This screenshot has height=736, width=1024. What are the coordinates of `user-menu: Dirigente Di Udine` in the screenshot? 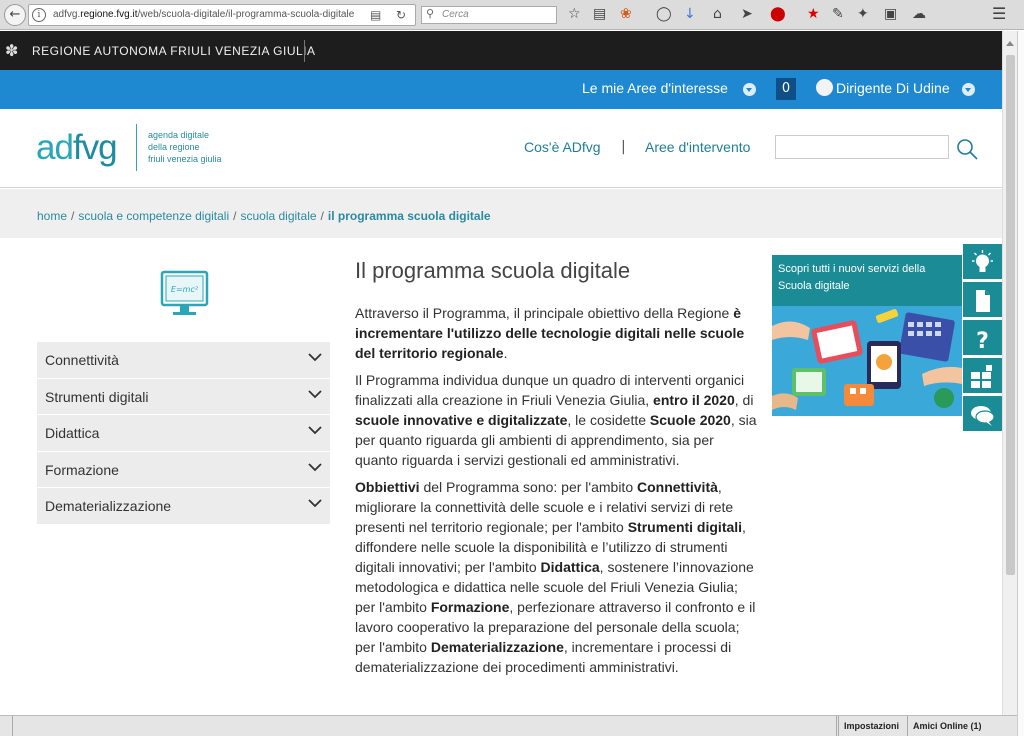 It's located at (893, 88).